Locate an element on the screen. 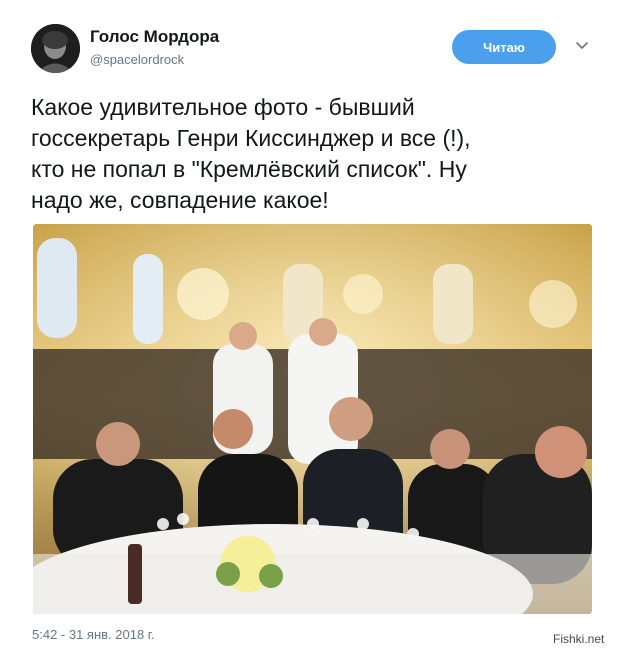  tweet-text-line: Какое удивительное фото - бывший is located at coordinates (223, 107).